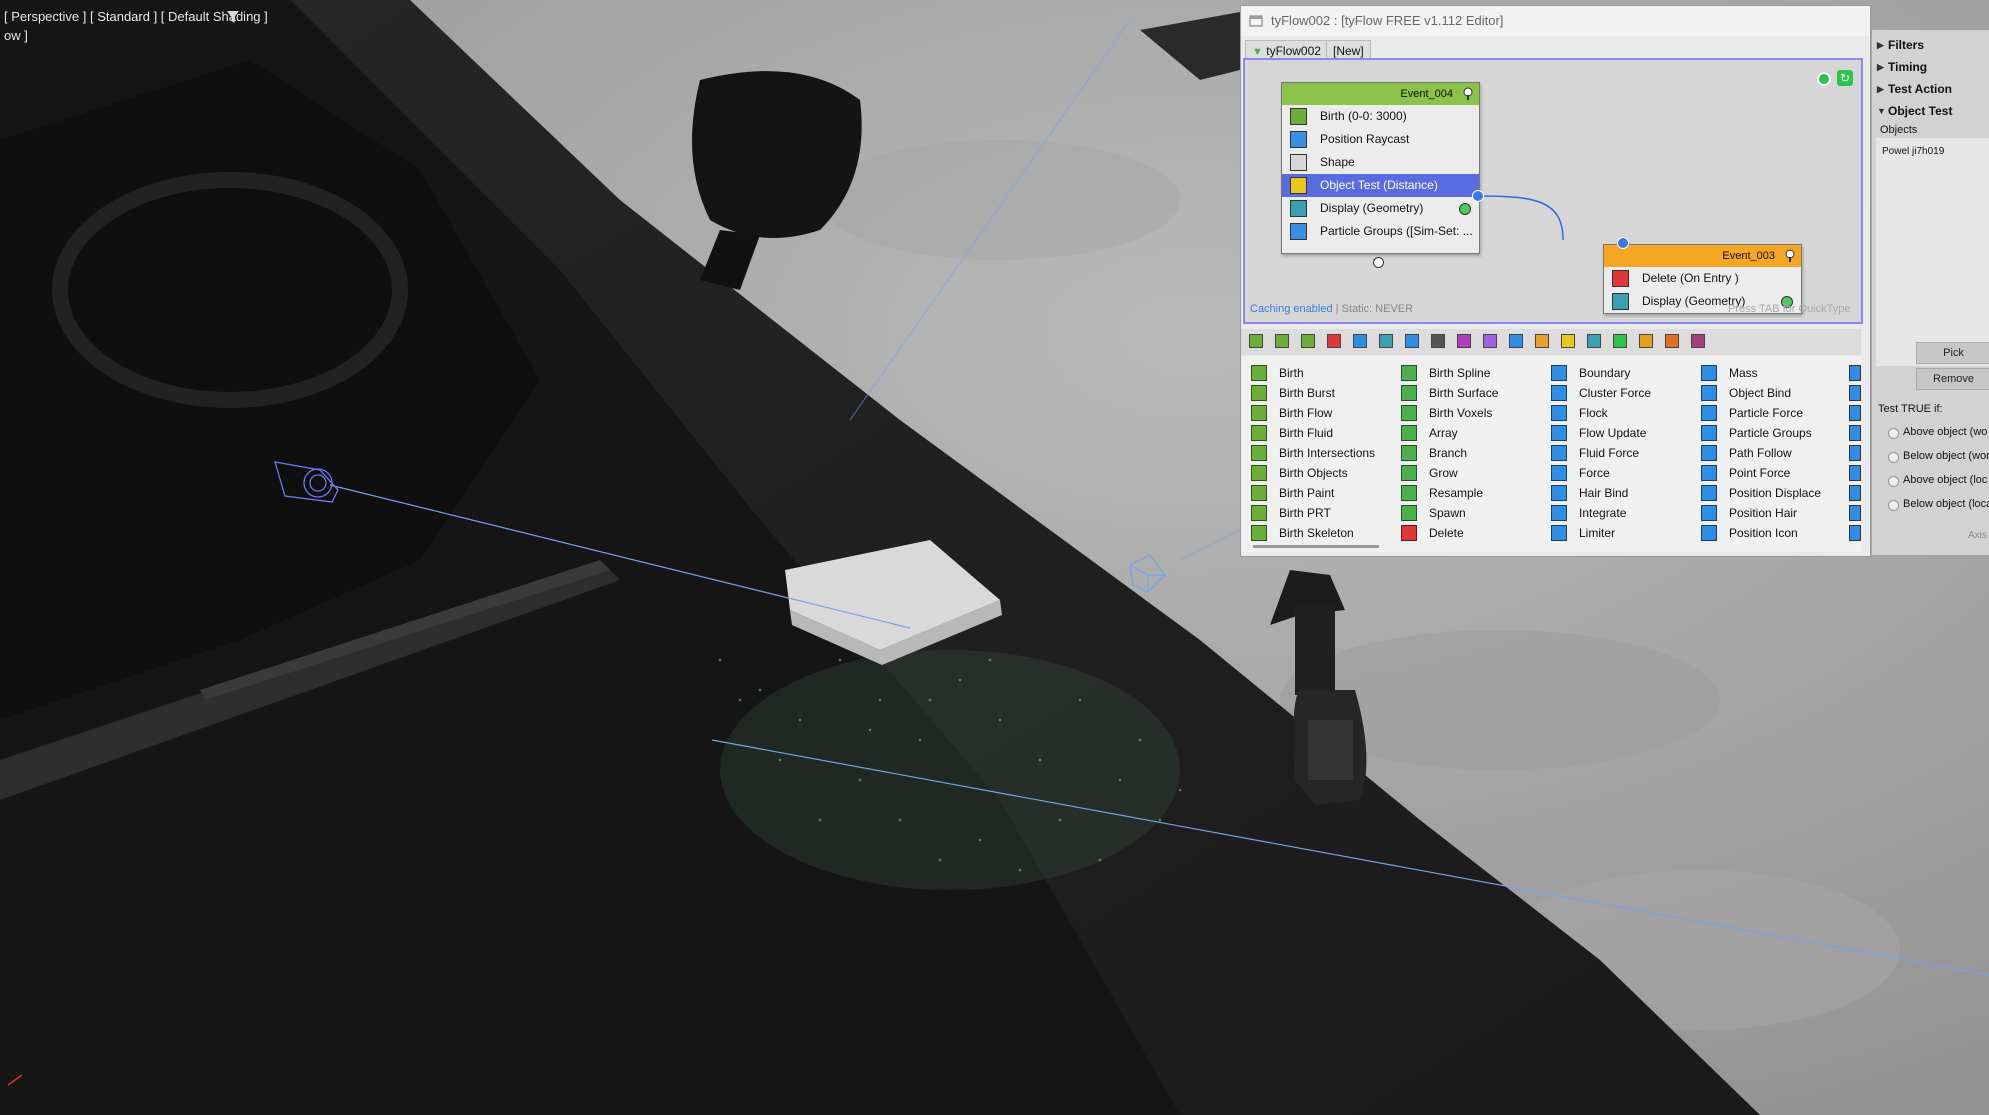 This screenshot has height=1115, width=1989. What do you see at coordinates (1432, 513) in the screenshot?
I see `palette-item: Spawn` at bounding box center [1432, 513].